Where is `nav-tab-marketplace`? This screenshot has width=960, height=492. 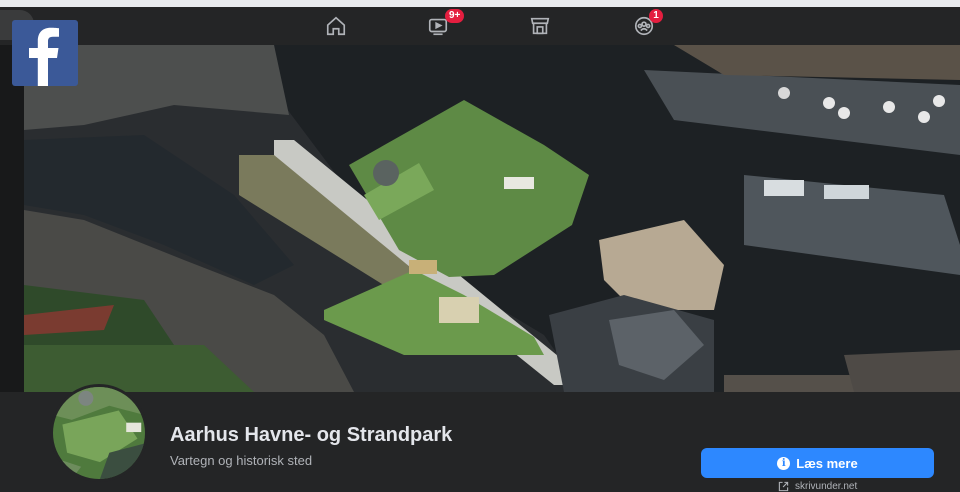 nav-tab-marketplace is located at coordinates (540, 26).